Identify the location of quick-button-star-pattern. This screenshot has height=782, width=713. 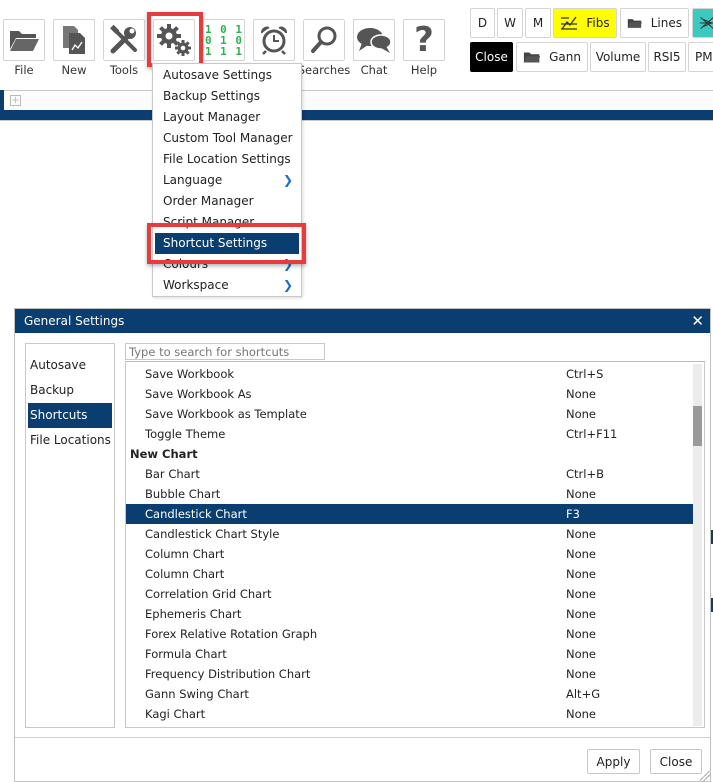
(702, 23).